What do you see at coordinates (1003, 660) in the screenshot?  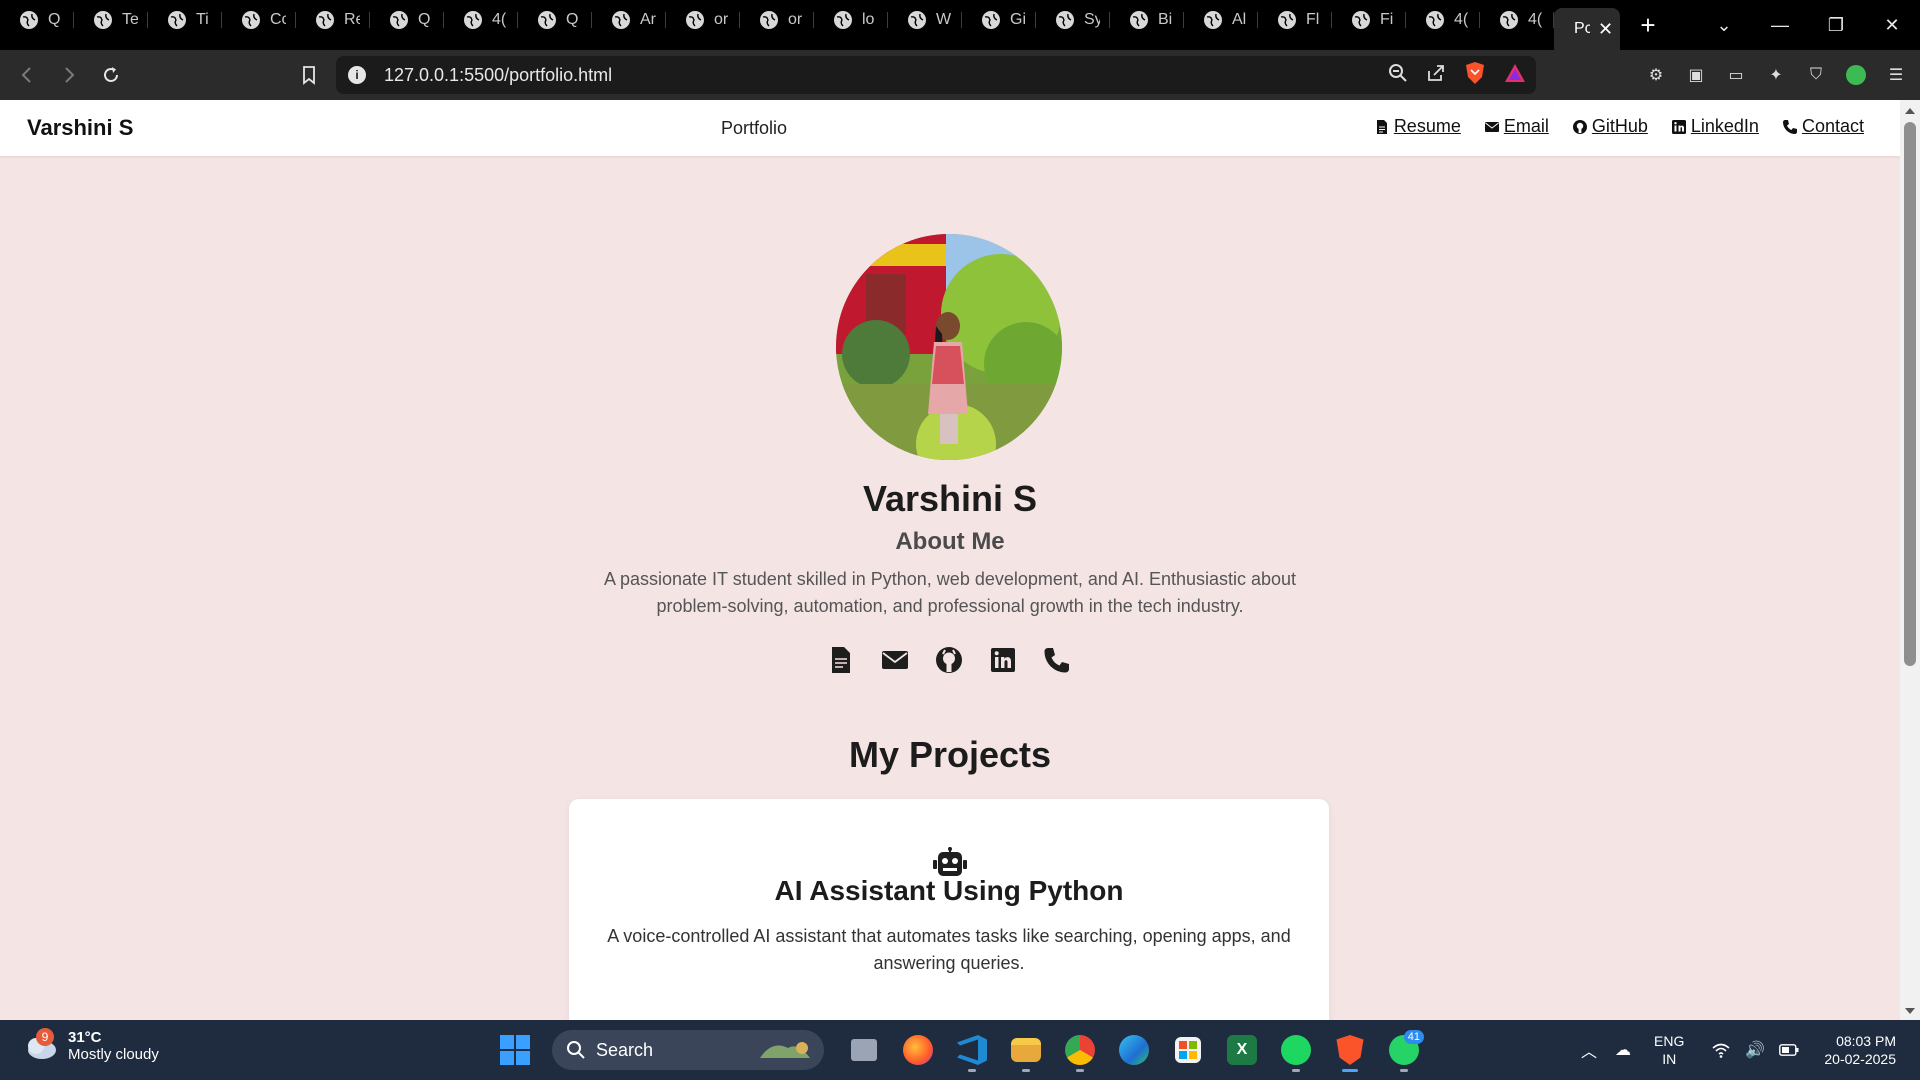 I see `linkedin-icon` at bounding box center [1003, 660].